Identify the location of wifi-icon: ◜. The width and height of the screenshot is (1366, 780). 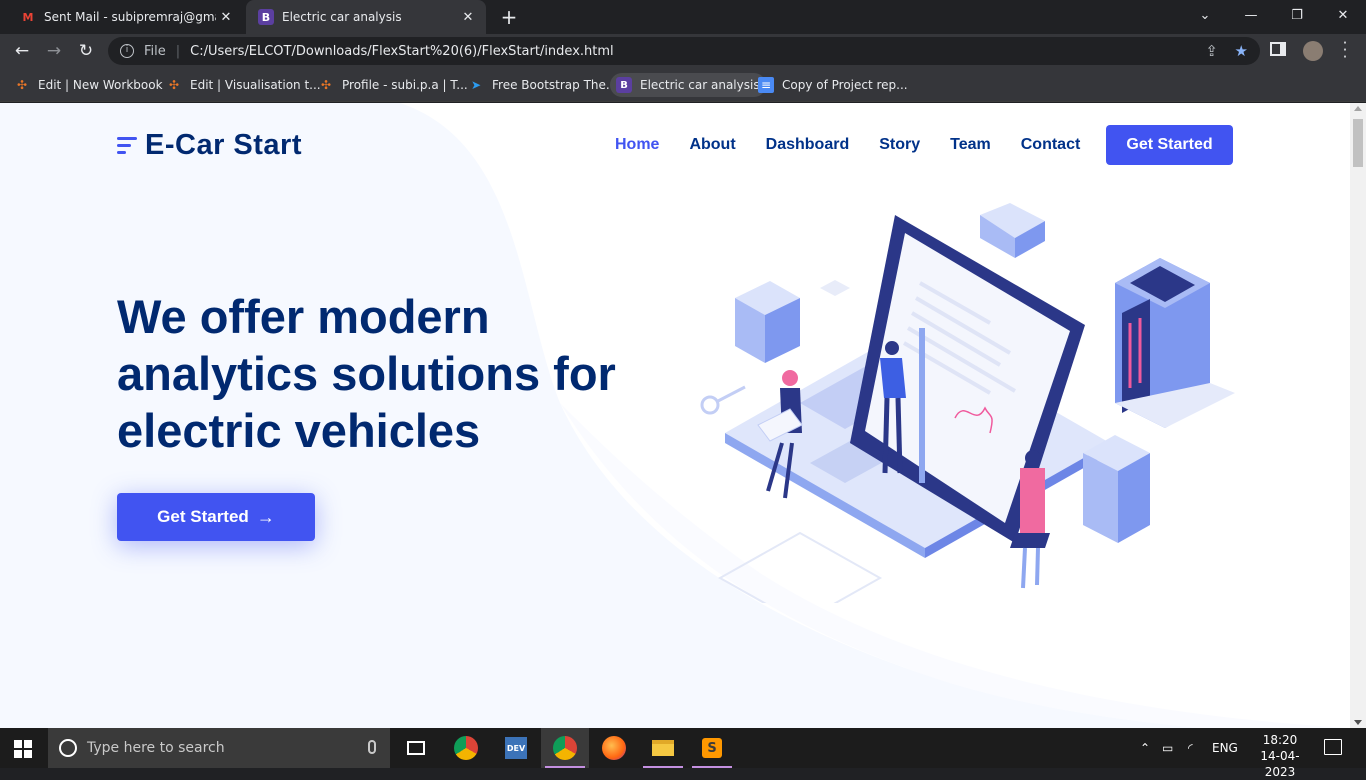
(1190, 748).